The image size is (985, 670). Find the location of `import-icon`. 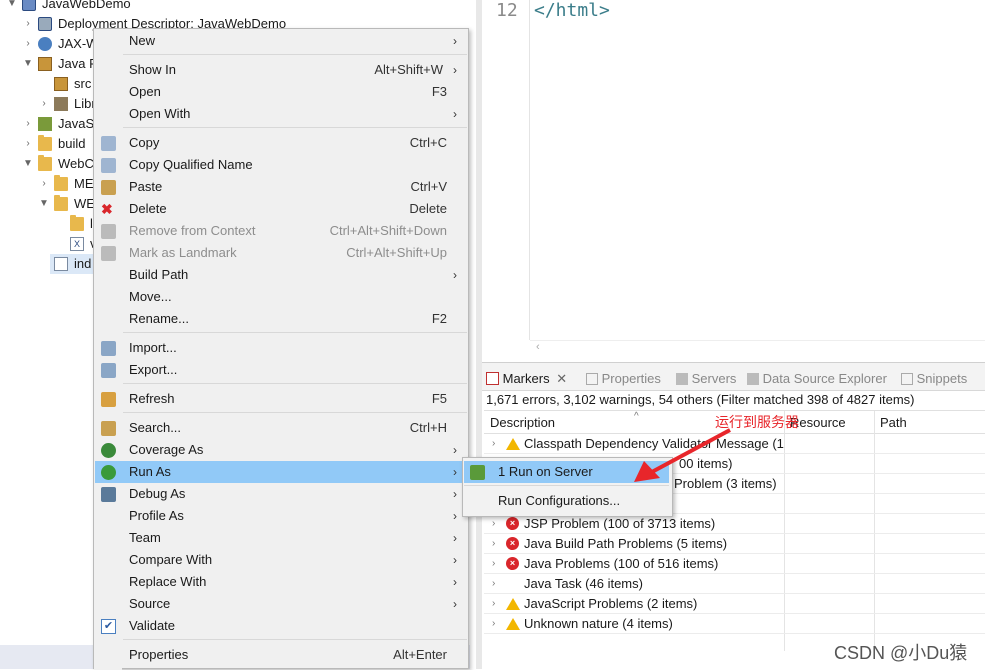

import-icon is located at coordinates (108, 348).